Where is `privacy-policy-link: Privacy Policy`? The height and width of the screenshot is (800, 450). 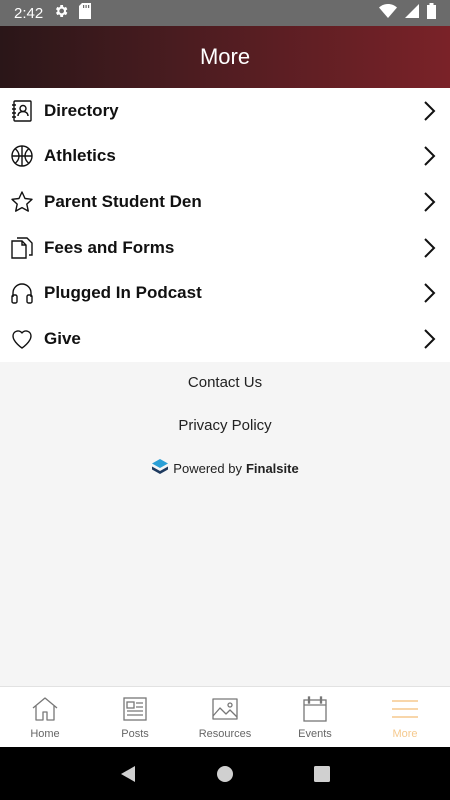
privacy-policy-link: Privacy Policy is located at coordinates (225, 425).